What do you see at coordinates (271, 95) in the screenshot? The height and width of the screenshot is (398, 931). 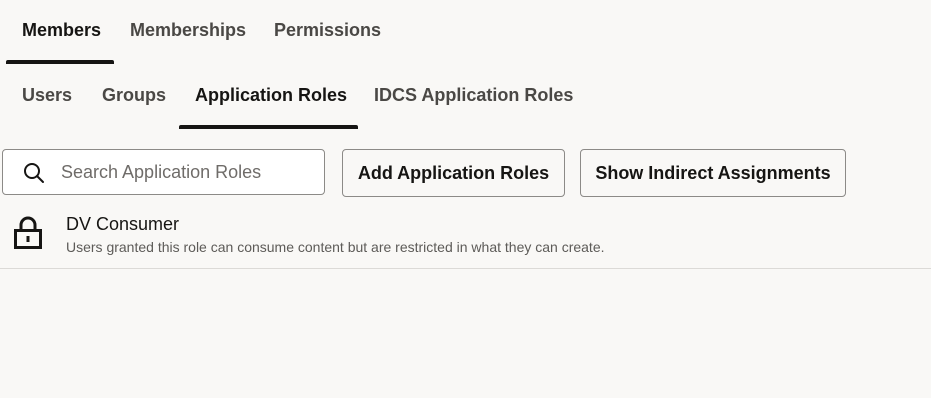 I see `tab-application-roles: Application Roles` at bounding box center [271, 95].